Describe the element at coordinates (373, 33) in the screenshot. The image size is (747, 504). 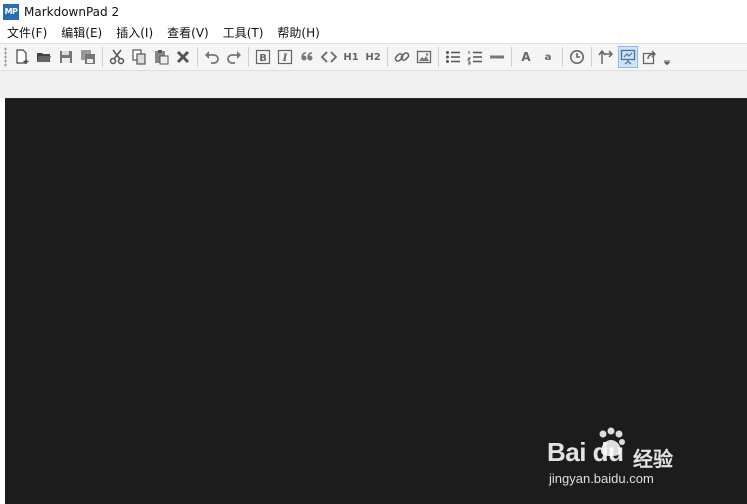
I see `menu-bar: 文件(F) 编辑(E) 插入(I) 查看(V) 工具(T) 帮助(H)` at that location.